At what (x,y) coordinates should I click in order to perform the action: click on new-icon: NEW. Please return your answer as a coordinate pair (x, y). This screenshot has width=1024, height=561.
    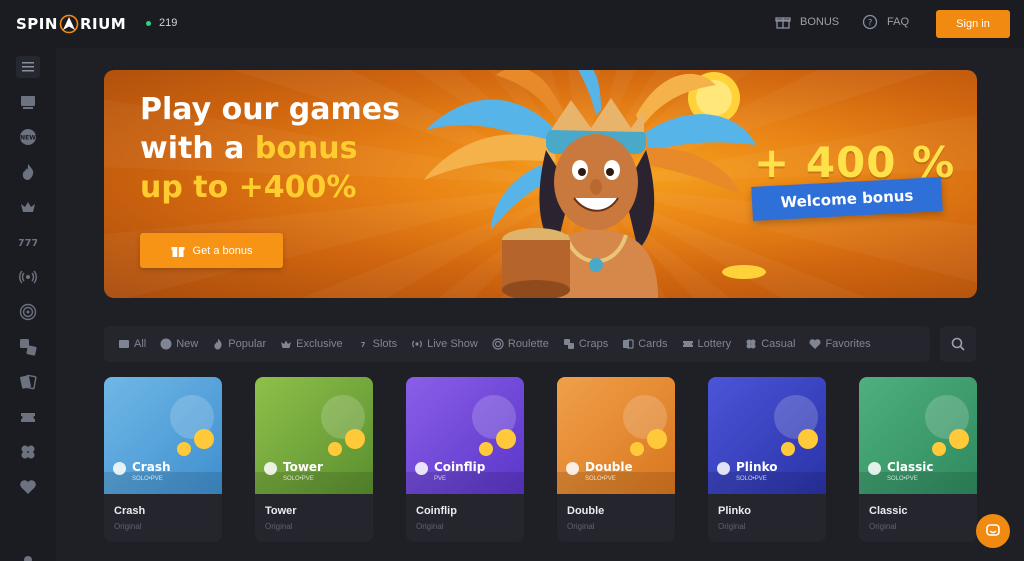
    Looking at the image, I should click on (28, 137).